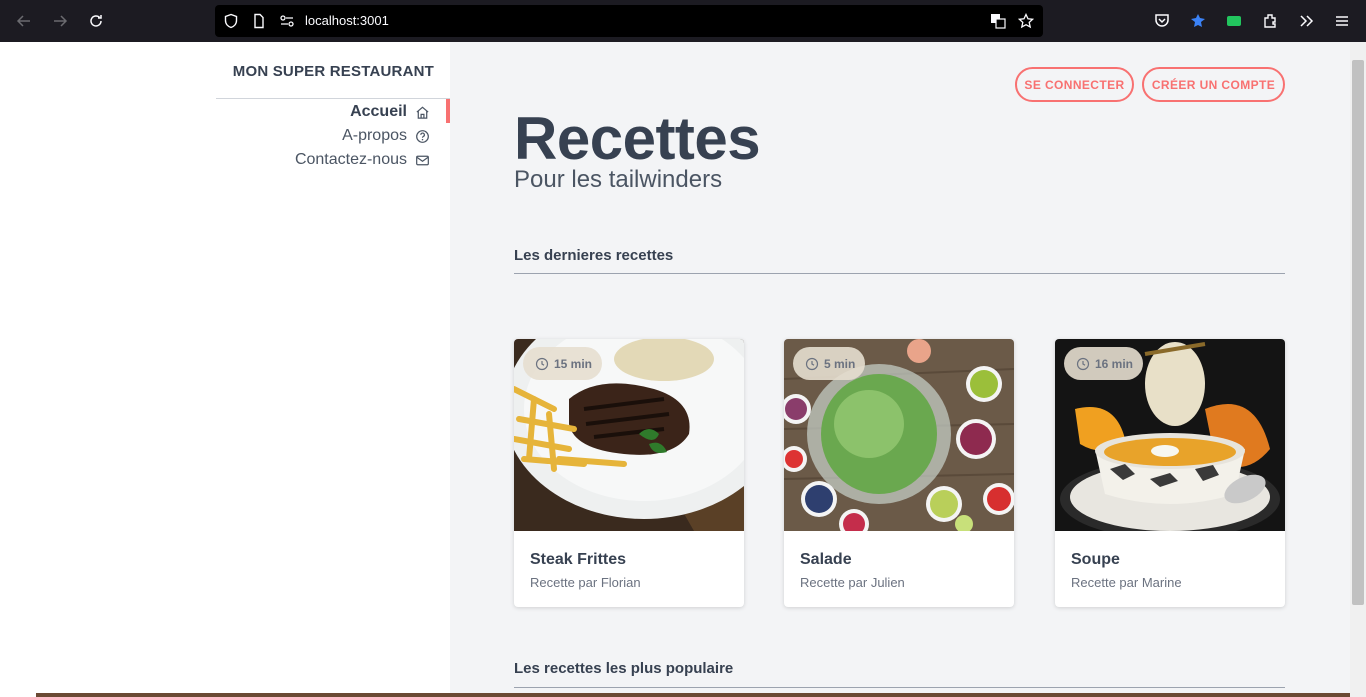  What do you see at coordinates (1095, 560) in the screenshot?
I see `recipe-title: Soupe` at bounding box center [1095, 560].